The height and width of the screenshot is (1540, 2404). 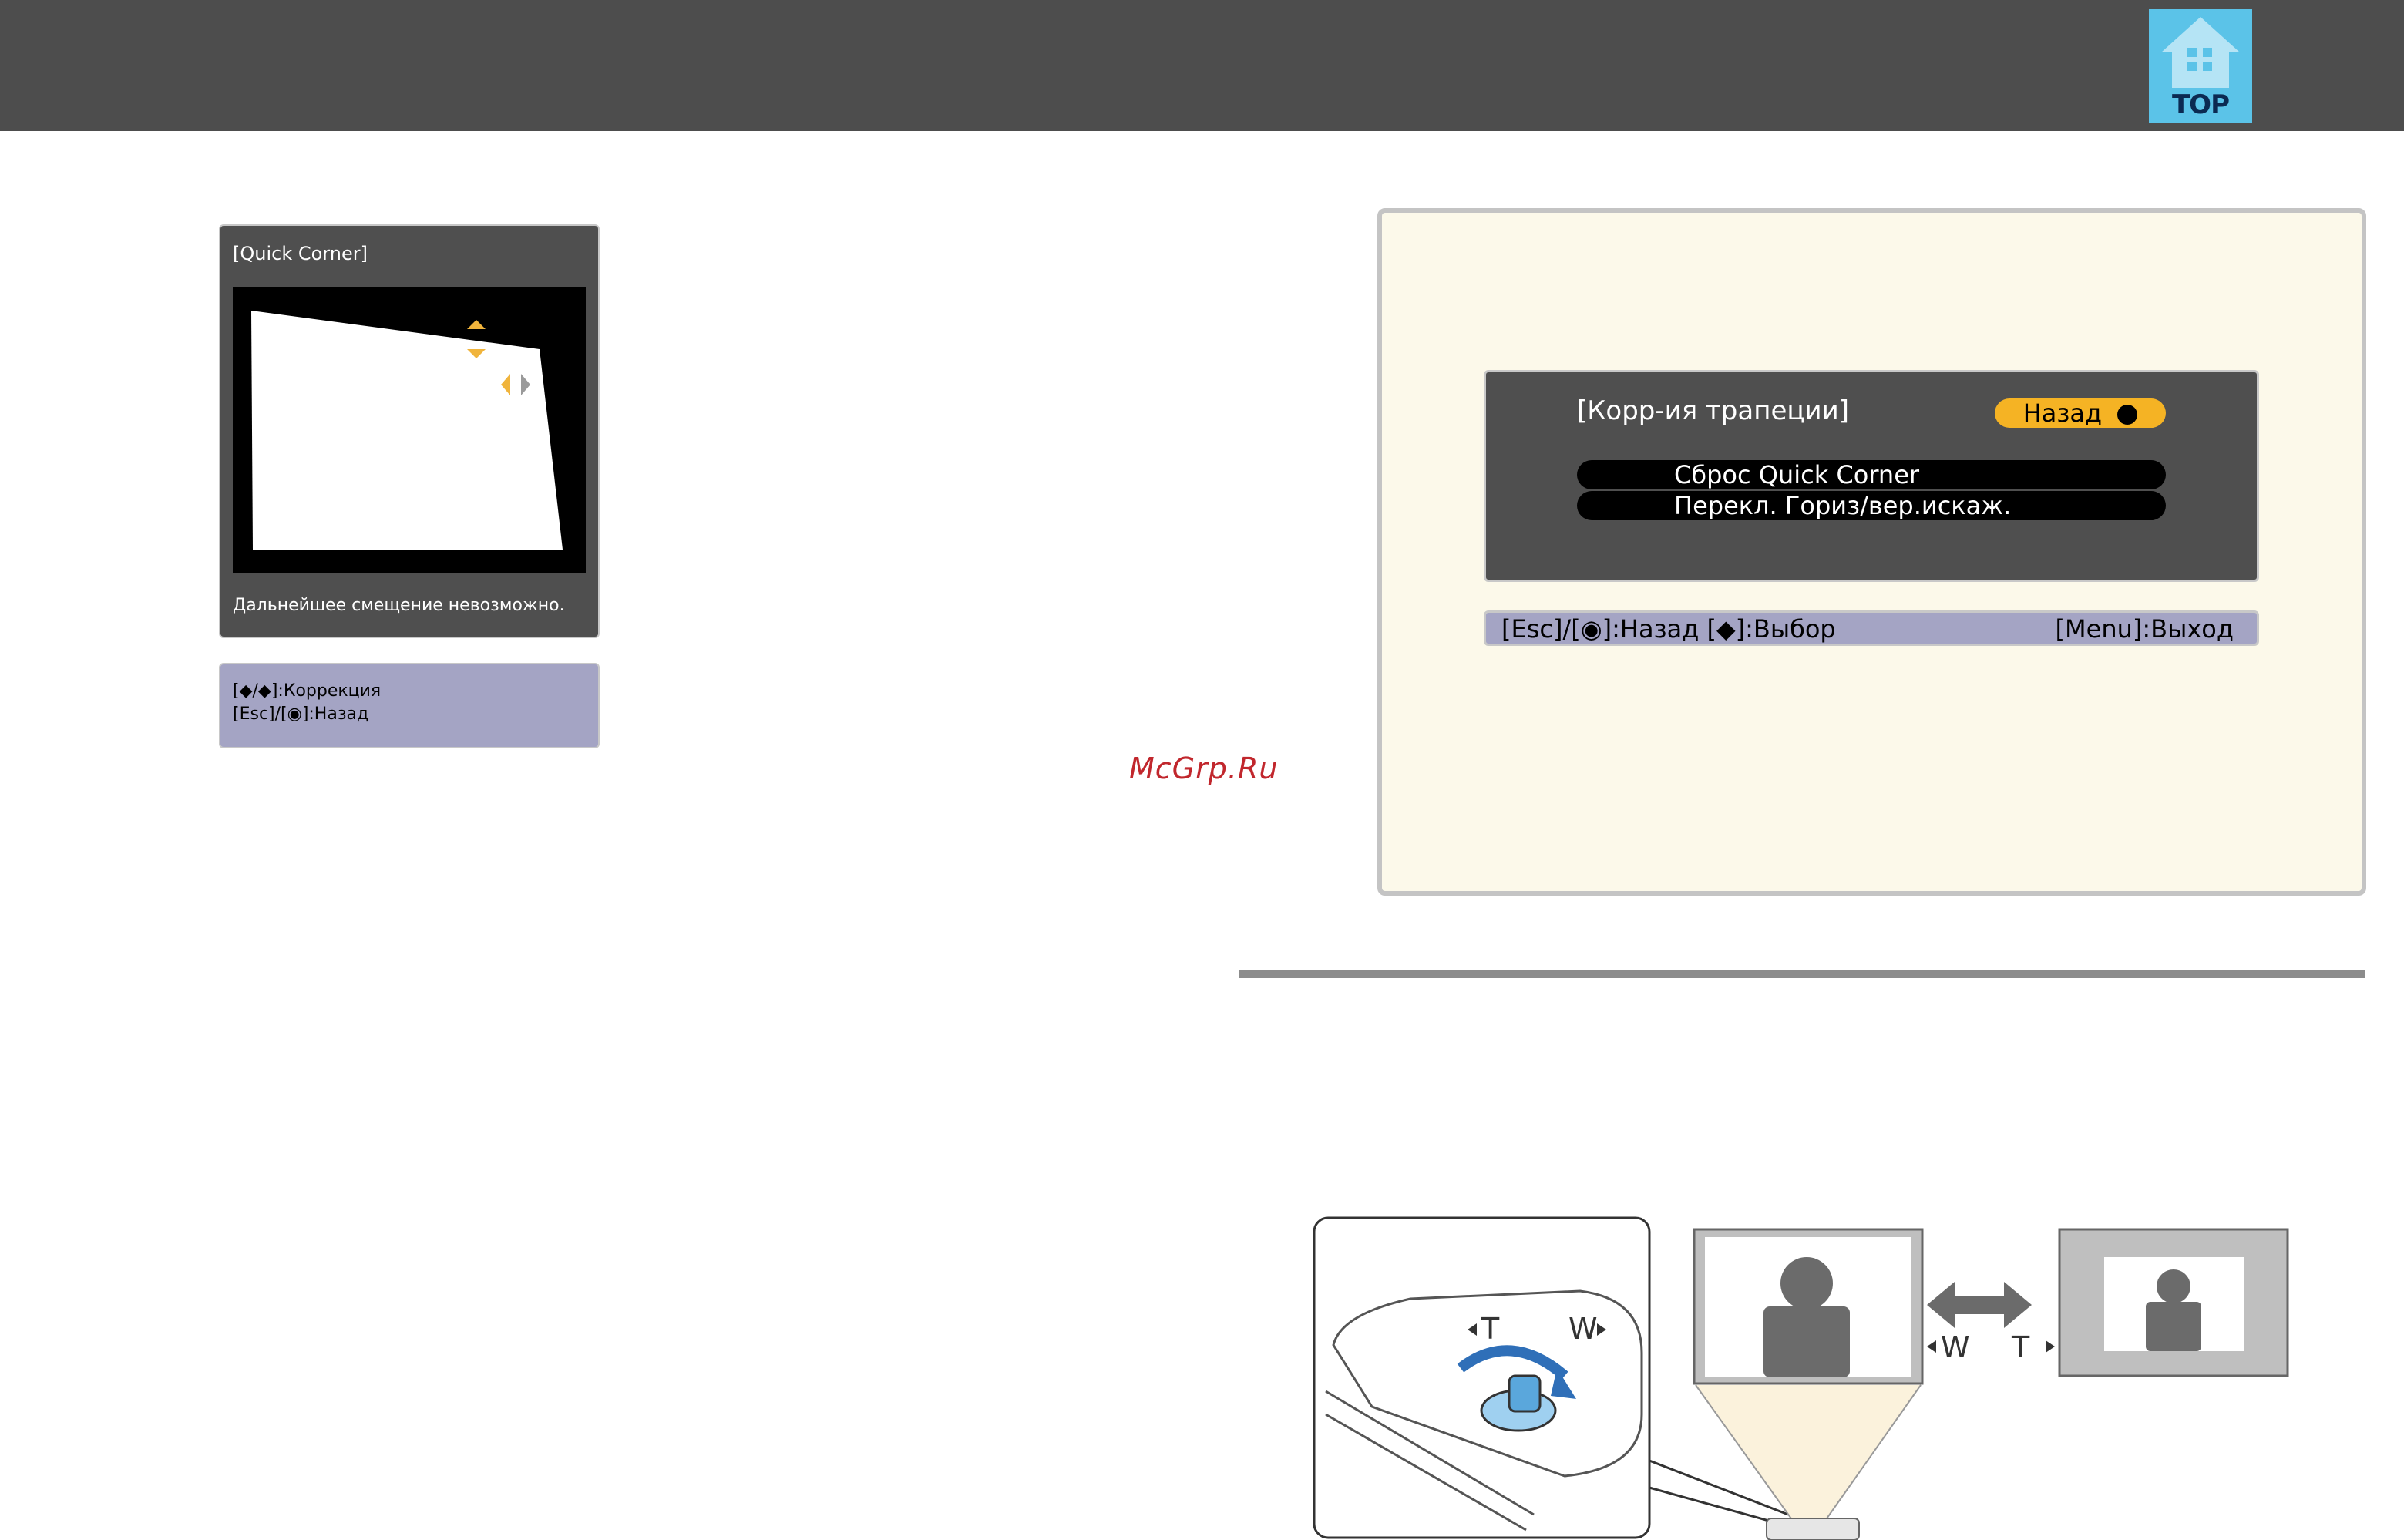 What do you see at coordinates (1525, 1393) in the screenshot?
I see `zoom-lever-icon` at bounding box center [1525, 1393].